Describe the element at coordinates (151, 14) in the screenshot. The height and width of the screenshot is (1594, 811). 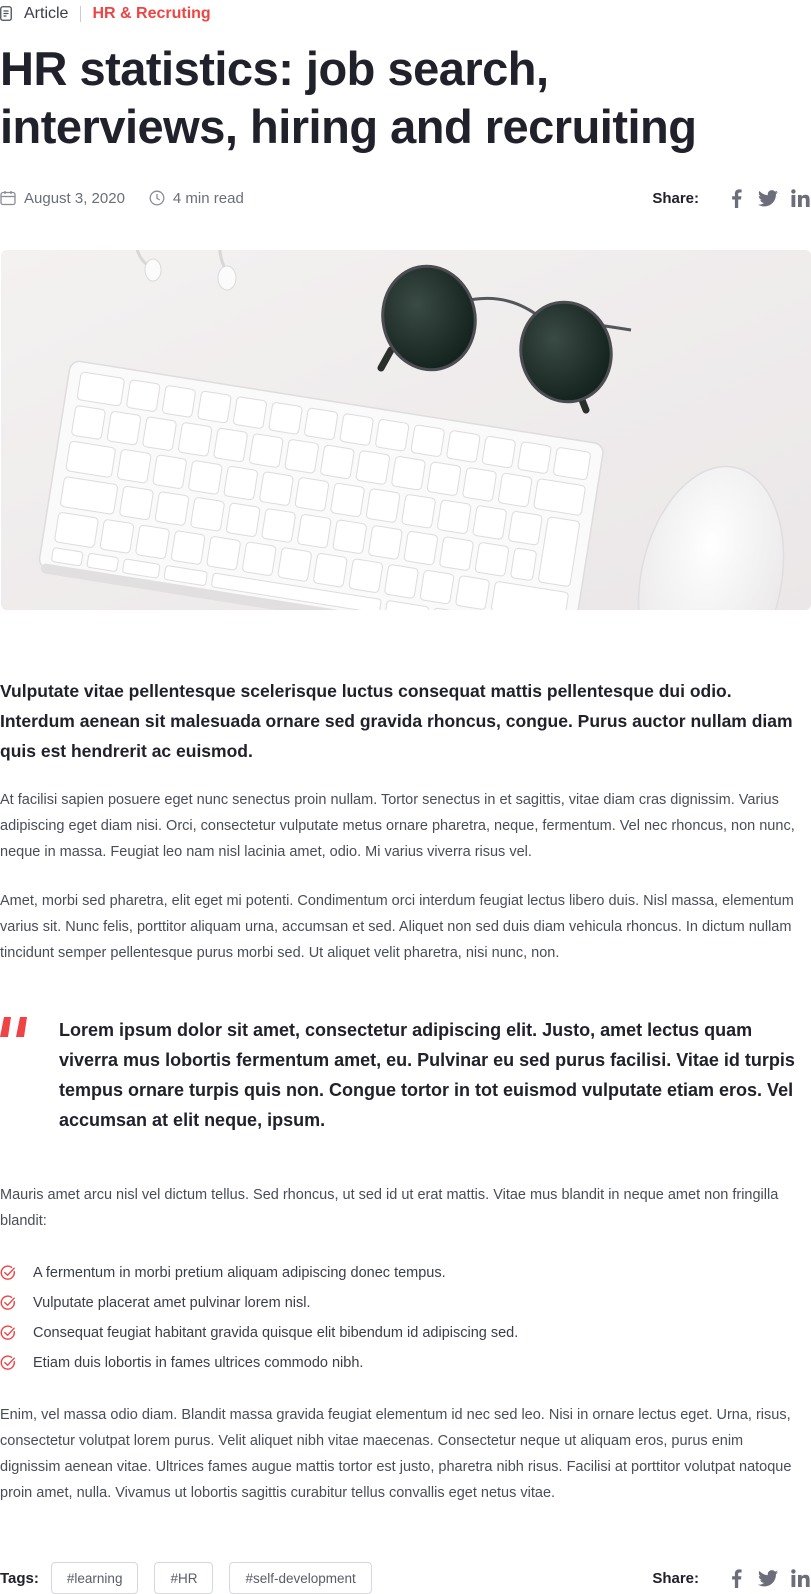
I see `breadcrumb-category-link: HR & Recruting` at that location.